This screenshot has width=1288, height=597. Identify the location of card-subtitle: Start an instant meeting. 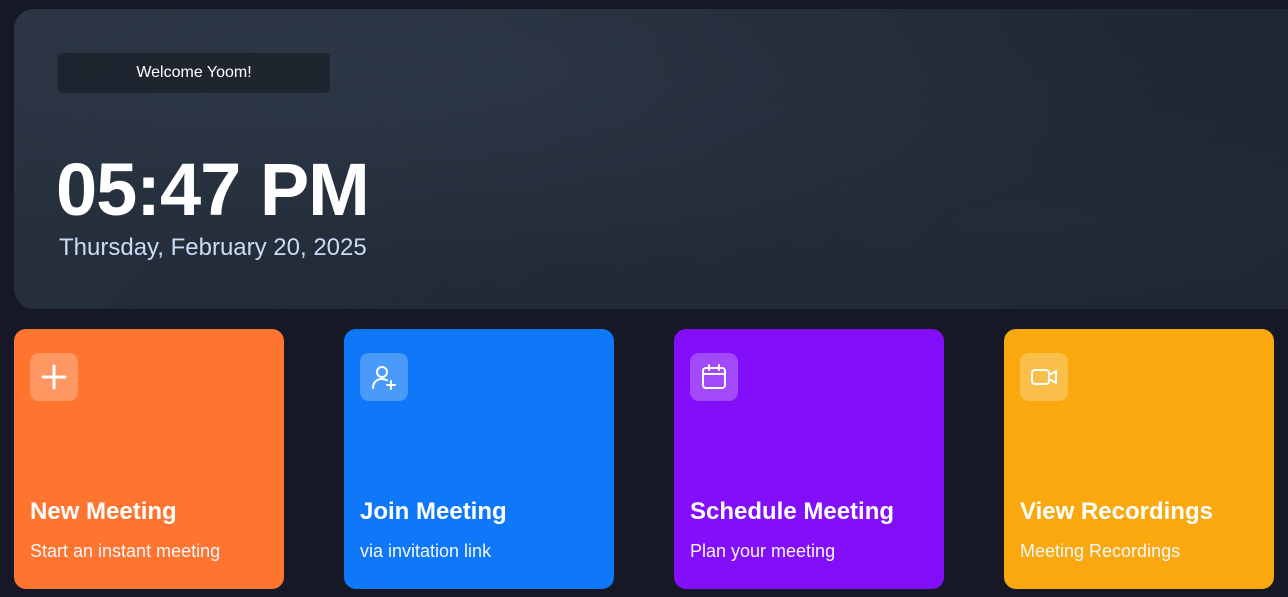
(125, 551).